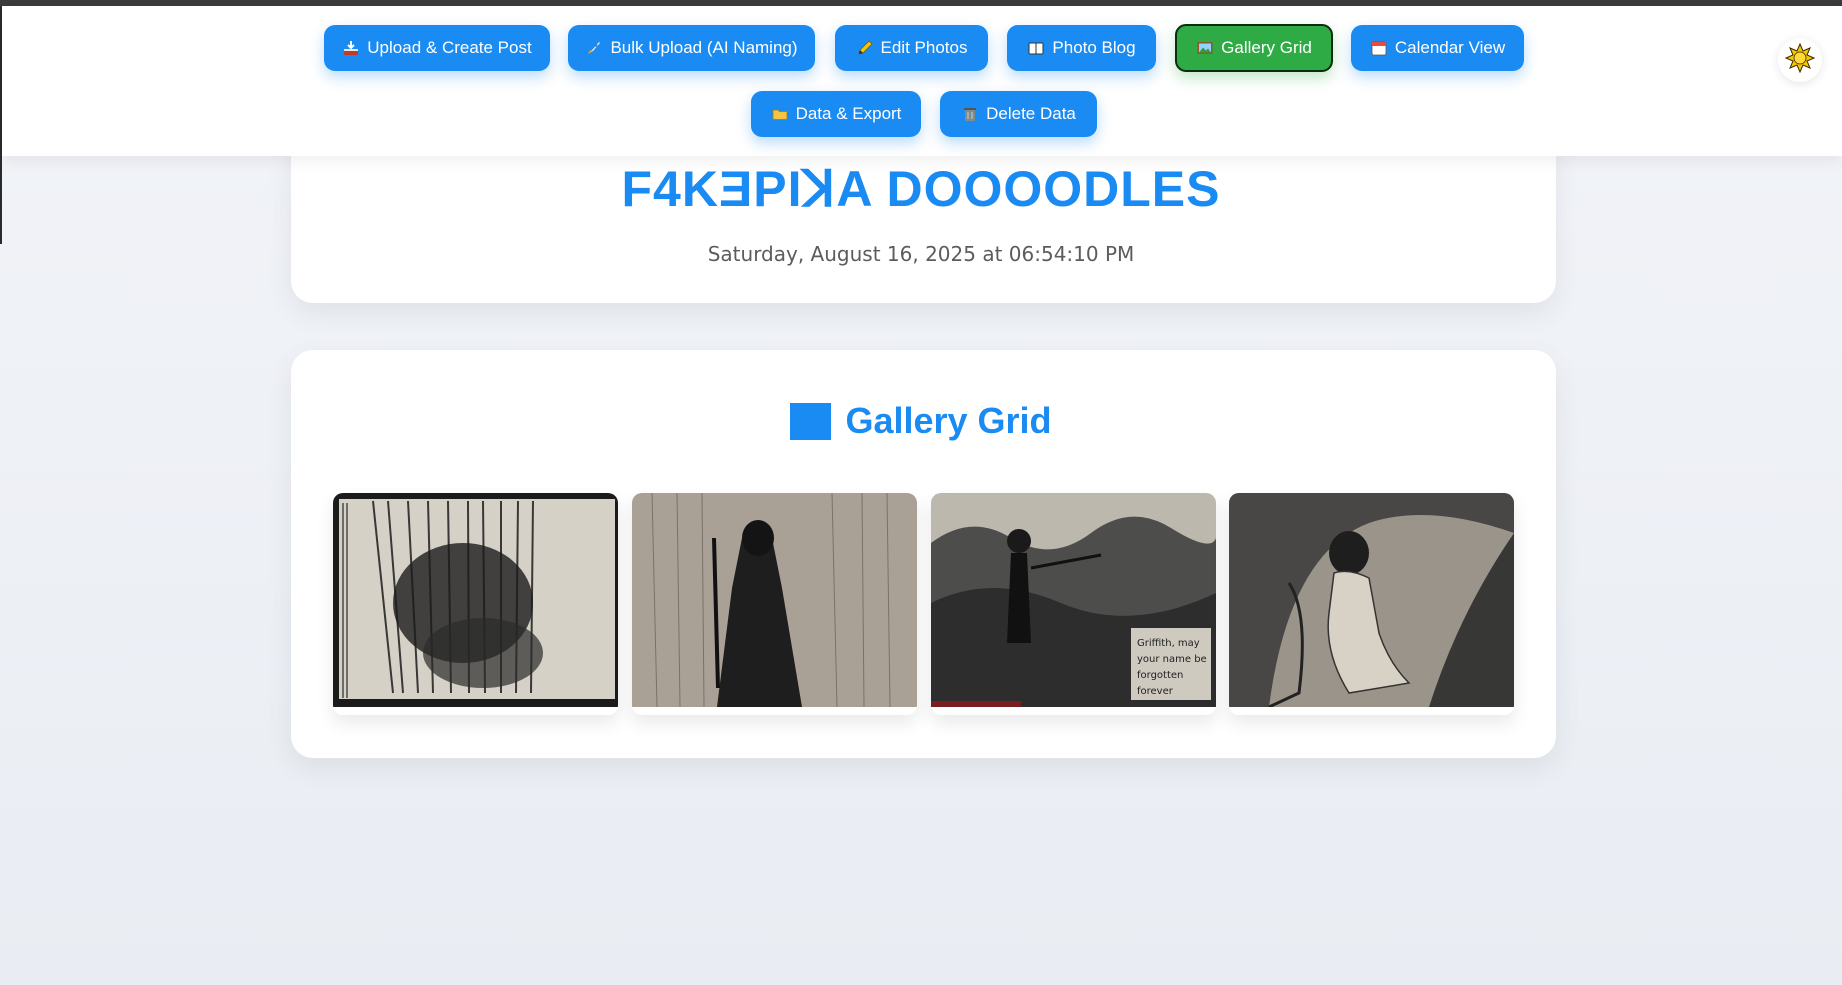 This screenshot has width=1842, height=985. Describe the element at coordinates (1172, 659) in the screenshot. I see `svg-text: your name be` at that location.